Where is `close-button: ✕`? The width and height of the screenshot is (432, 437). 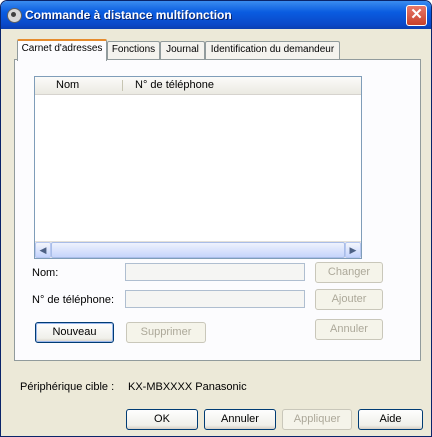 close-button: ✕ is located at coordinates (416, 15).